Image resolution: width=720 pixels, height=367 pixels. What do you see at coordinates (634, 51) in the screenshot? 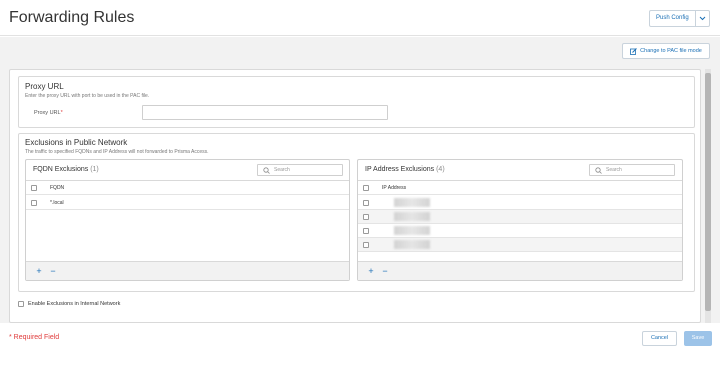
I see `edit-icon` at bounding box center [634, 51].